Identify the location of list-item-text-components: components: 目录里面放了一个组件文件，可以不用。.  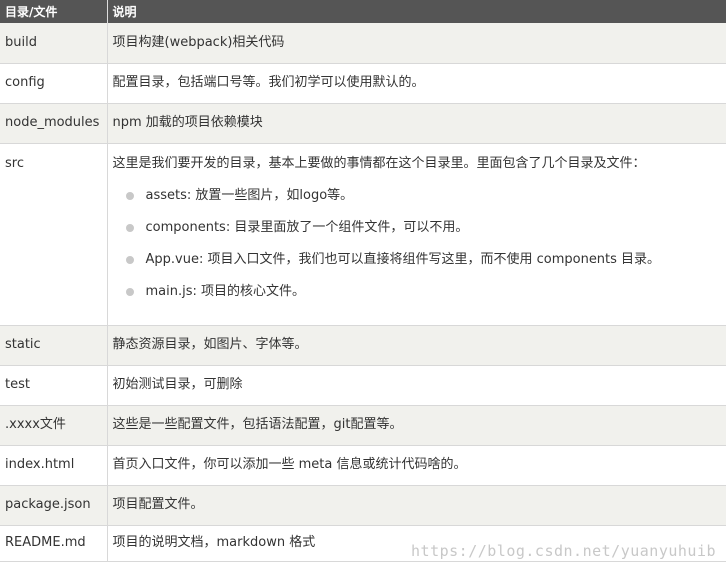
(307, 227).